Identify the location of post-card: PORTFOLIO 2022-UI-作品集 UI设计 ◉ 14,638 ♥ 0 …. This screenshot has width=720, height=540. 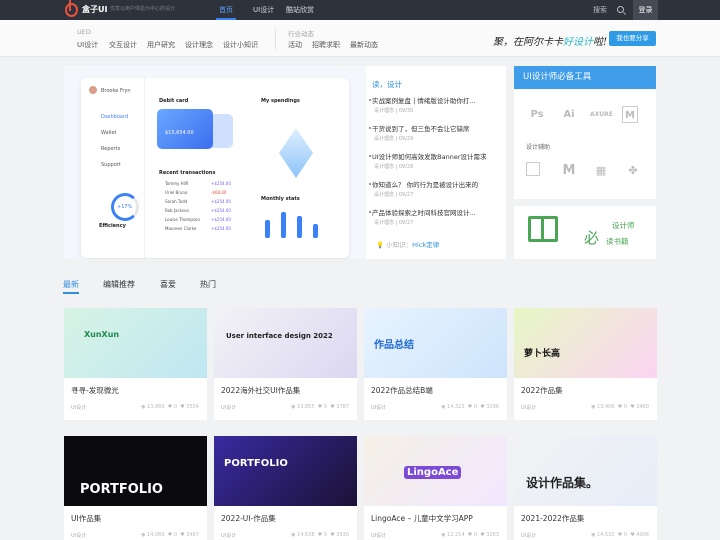
(285, 488).